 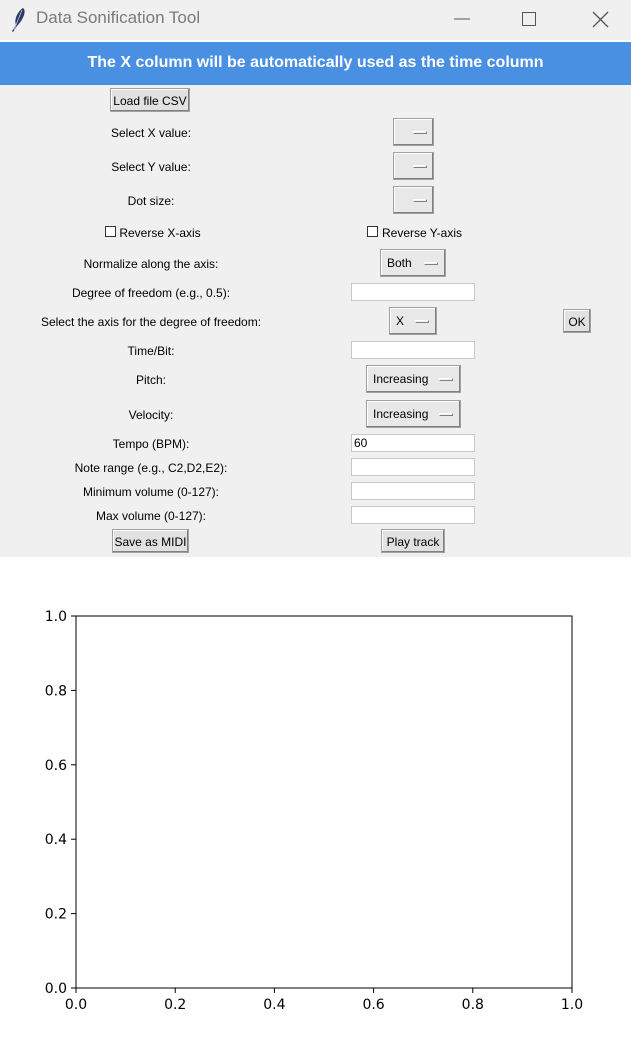 I want to click on play-track-button: Play track, so click(x=413, y=541).